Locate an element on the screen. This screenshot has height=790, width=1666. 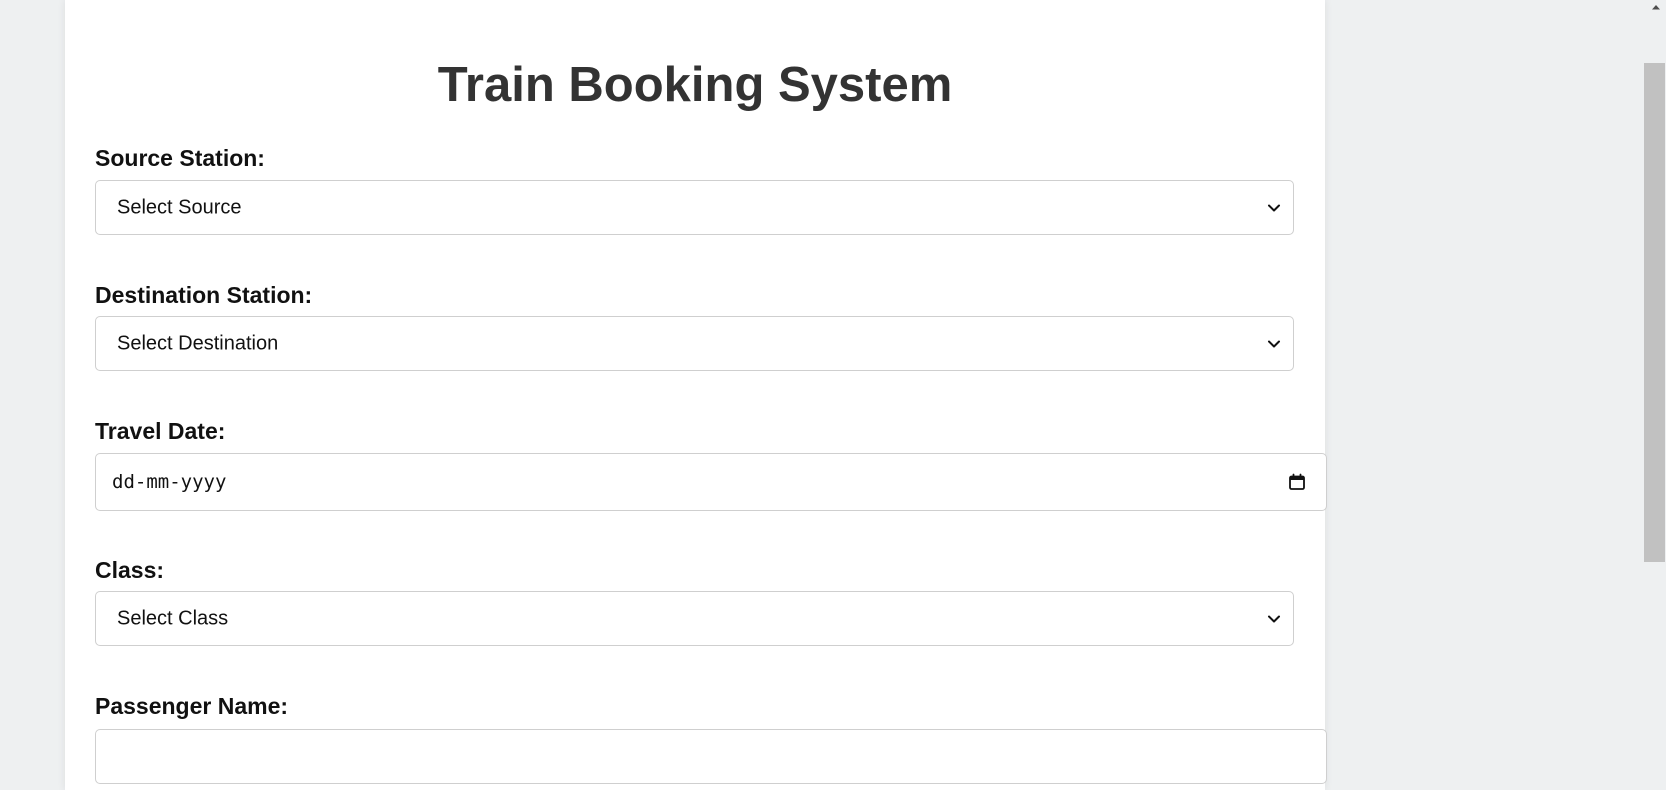
passenger-name-label: Passenger Name: is located at coordinates (192, 706).